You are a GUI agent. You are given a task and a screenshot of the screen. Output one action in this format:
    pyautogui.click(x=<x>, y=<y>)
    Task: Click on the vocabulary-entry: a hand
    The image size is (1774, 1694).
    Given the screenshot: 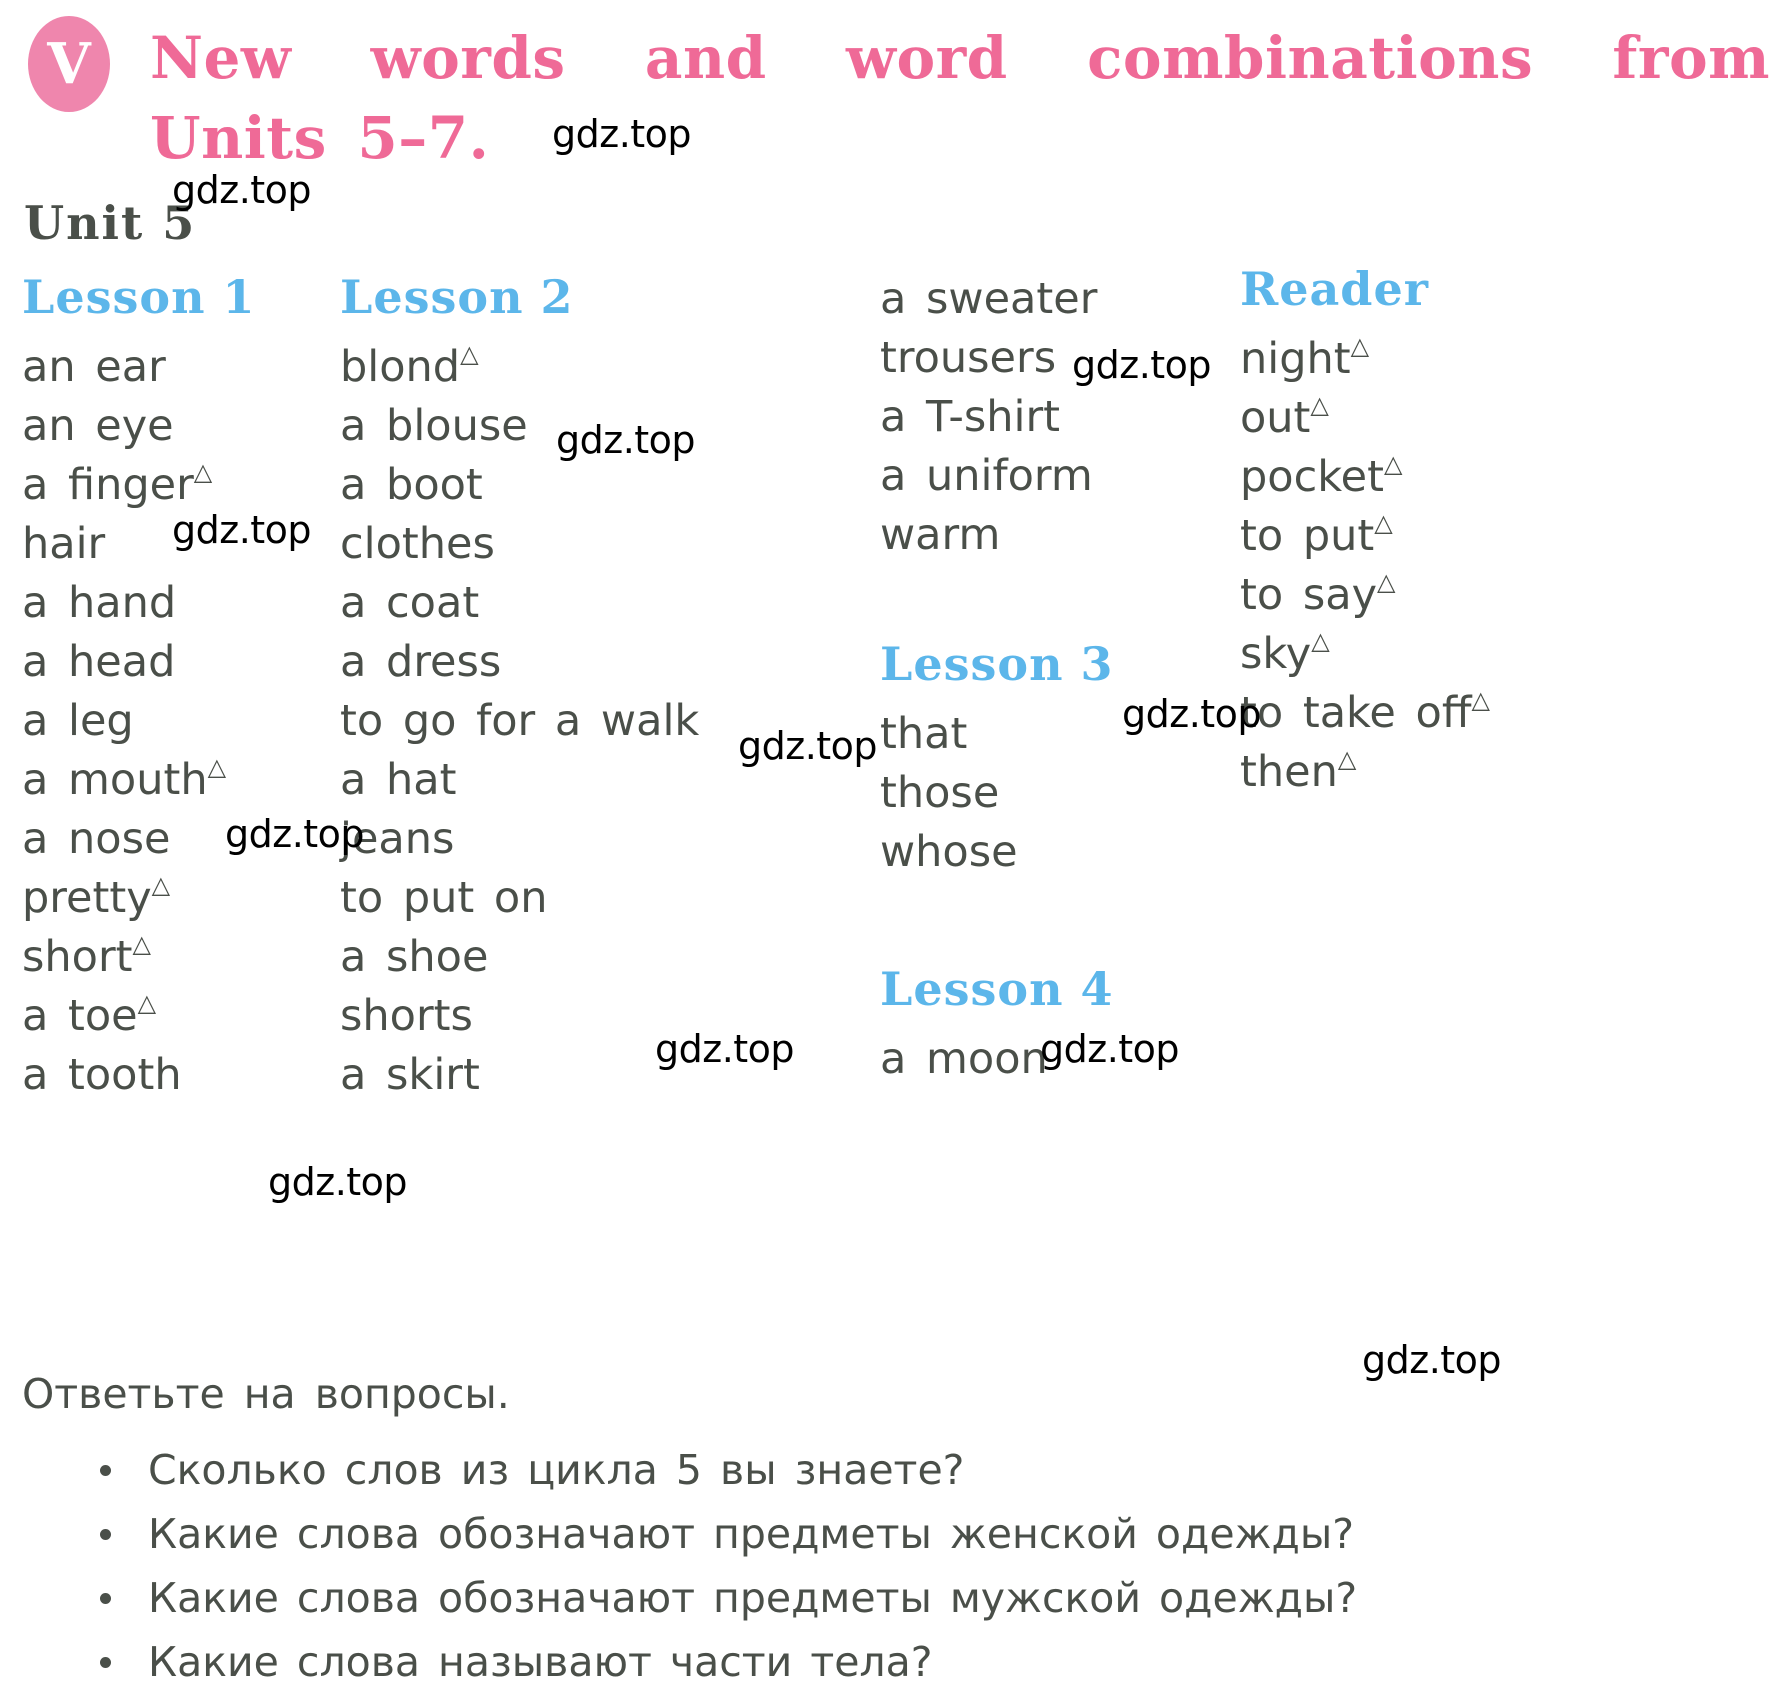 What is the action you would take?
    pyautogui.click(x=139, y=603)
    